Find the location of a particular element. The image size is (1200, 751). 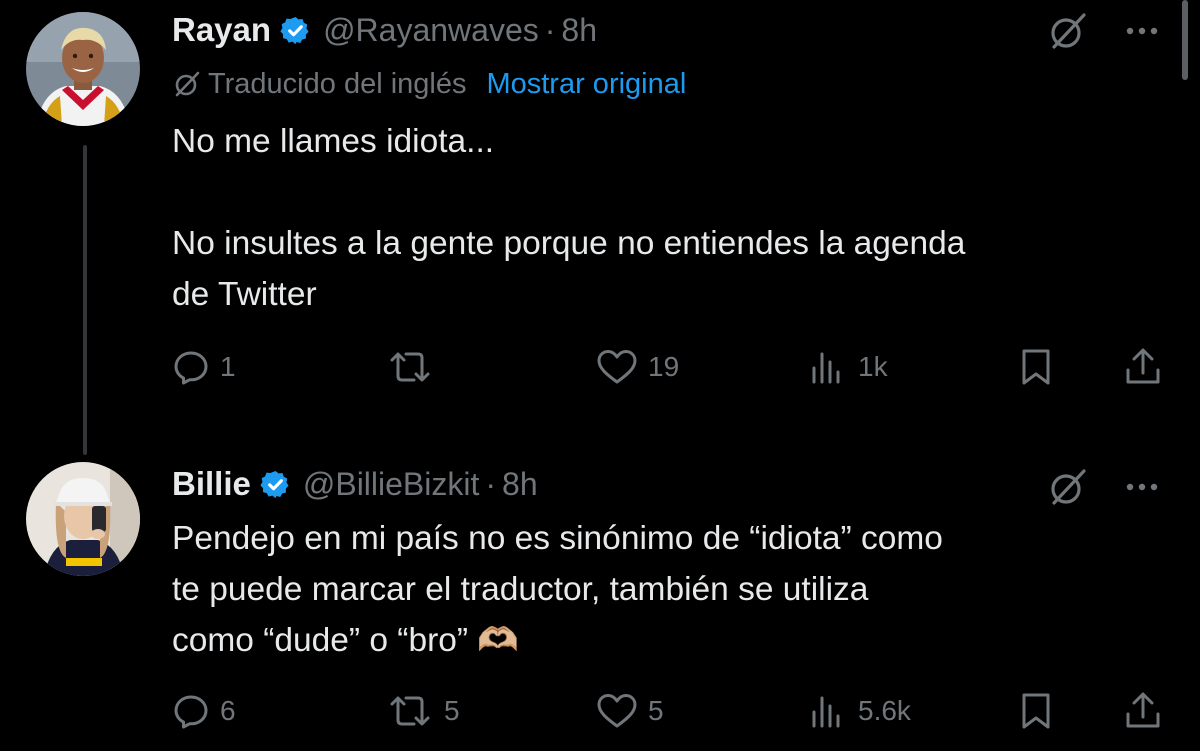

translate-icon is located at coordinates (187, 84).